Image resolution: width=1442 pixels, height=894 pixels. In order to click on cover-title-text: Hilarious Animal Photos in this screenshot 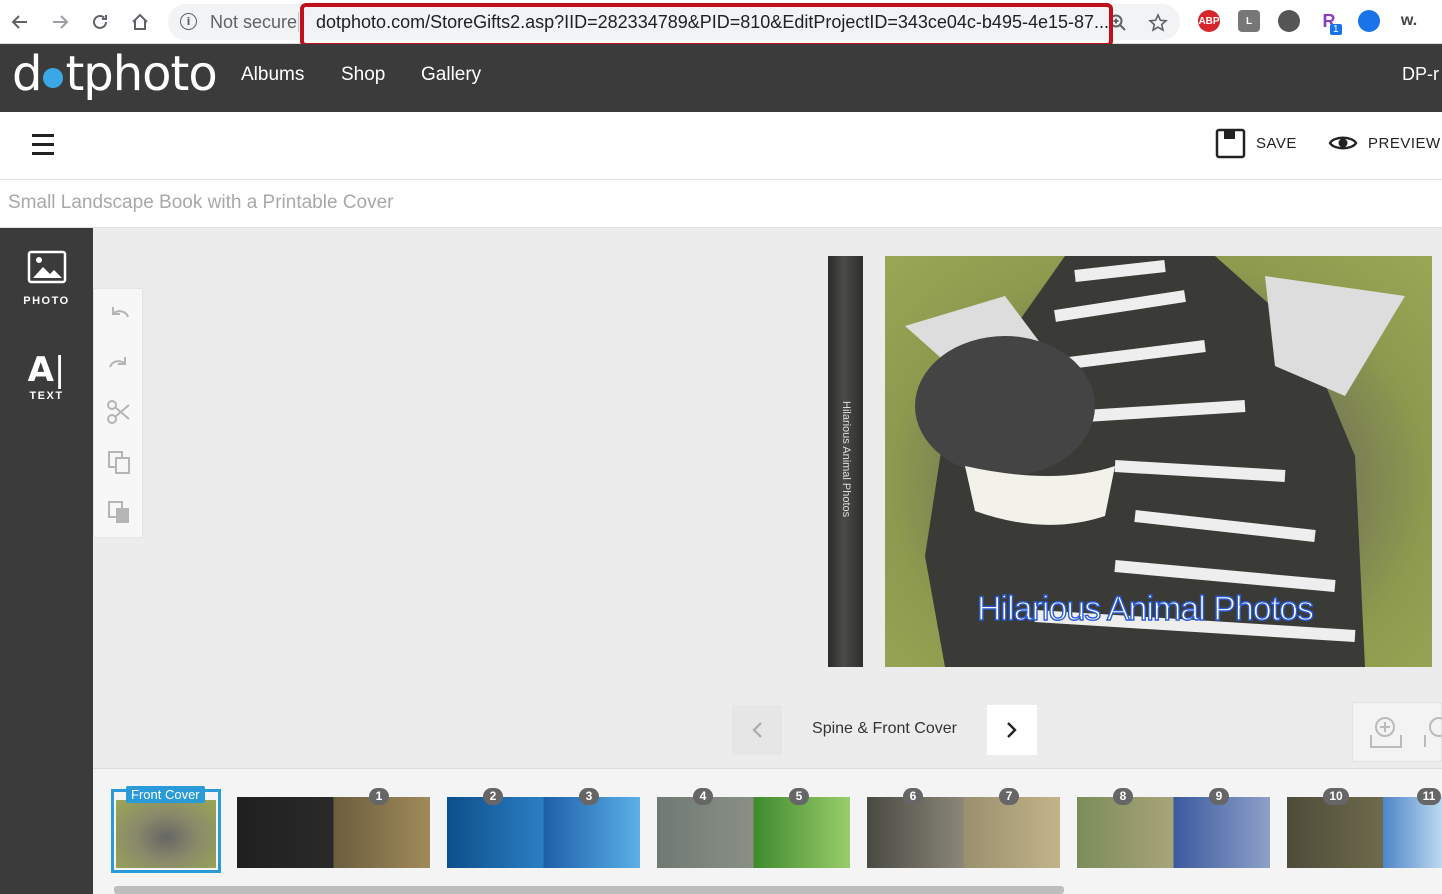, I will do `click(1145, 609)`.